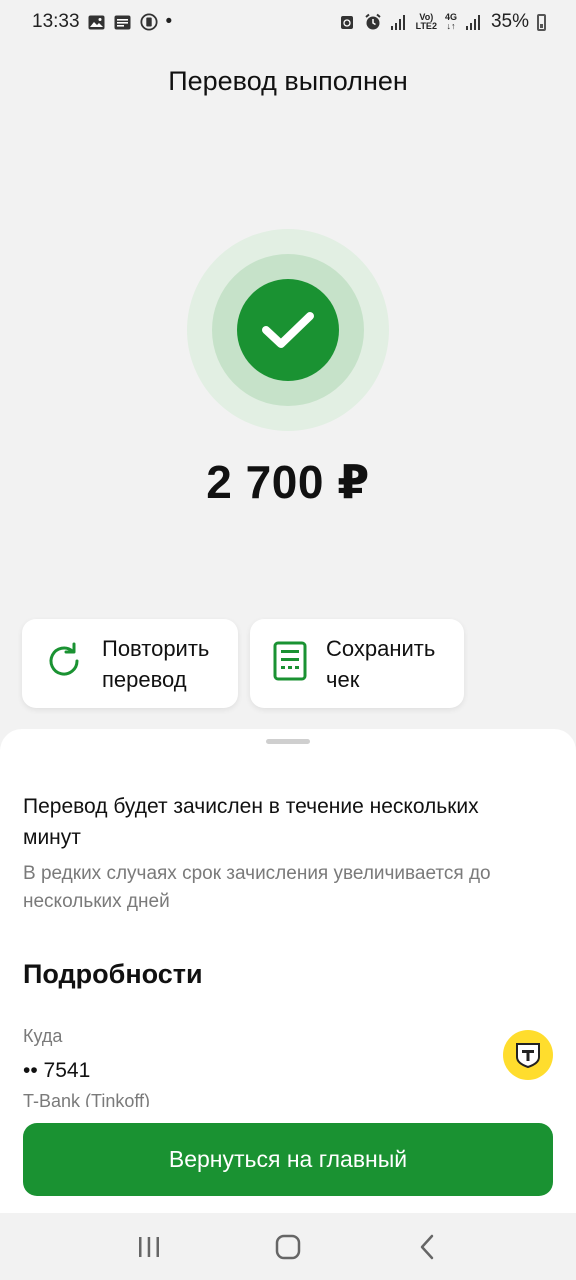 The width and height of the screenshot is (576, 1280). Describe the element at coordinates (156, 648) in the screenshot. I see `repeat-label-line1: Повторить` at that location.